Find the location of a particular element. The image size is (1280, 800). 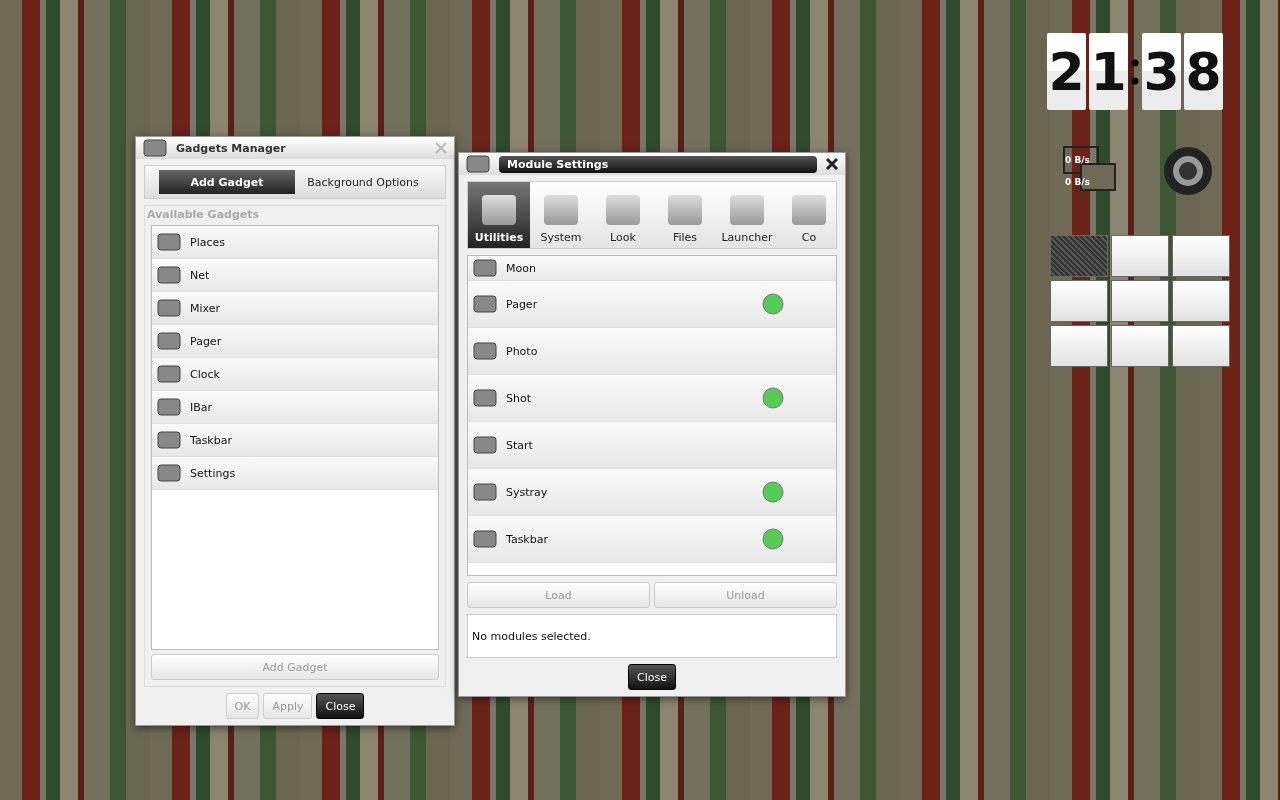

category-tab: Launcher is located at coordinates (747, 215).